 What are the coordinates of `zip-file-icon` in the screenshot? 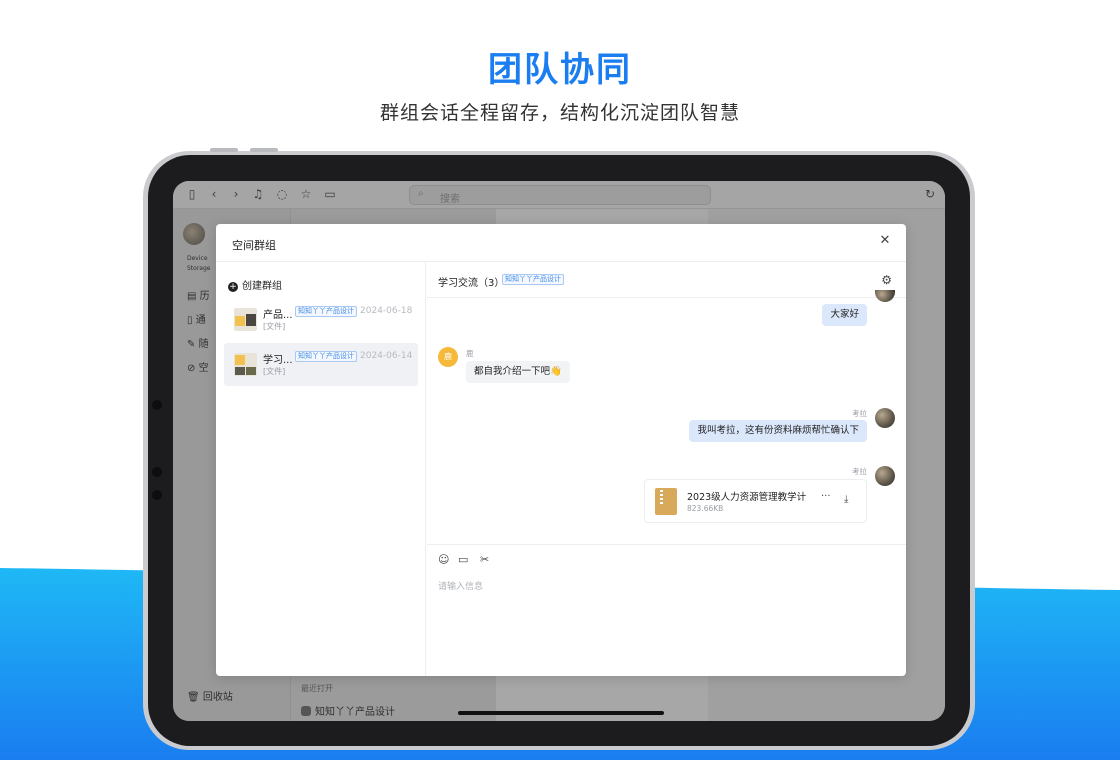 It's located at (666, 501).